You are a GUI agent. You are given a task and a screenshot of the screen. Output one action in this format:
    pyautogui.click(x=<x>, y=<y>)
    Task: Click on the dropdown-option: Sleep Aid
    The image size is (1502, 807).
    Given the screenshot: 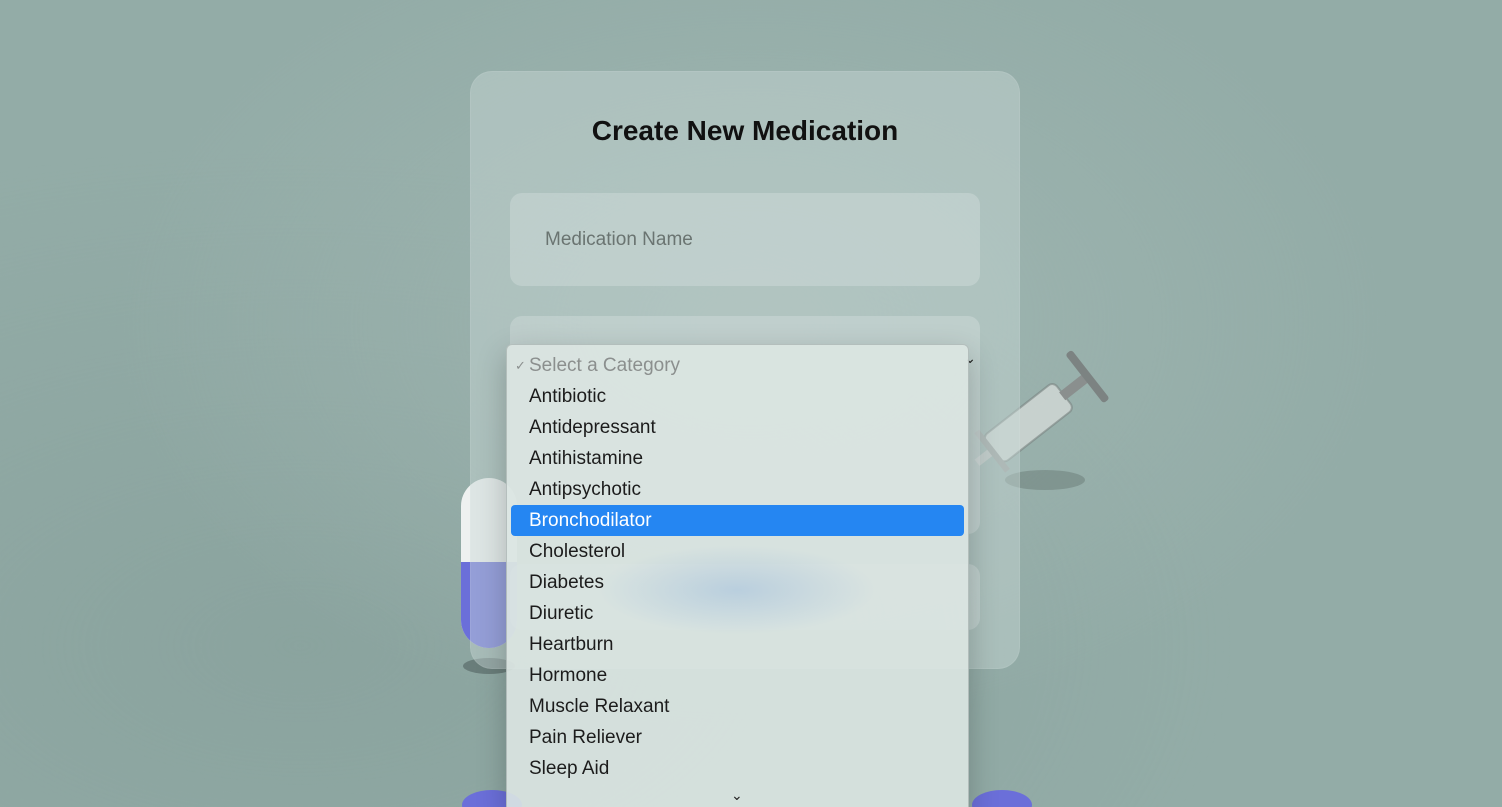 What is the action you would take?
    pyautogui.click(x=737, y=768)
    